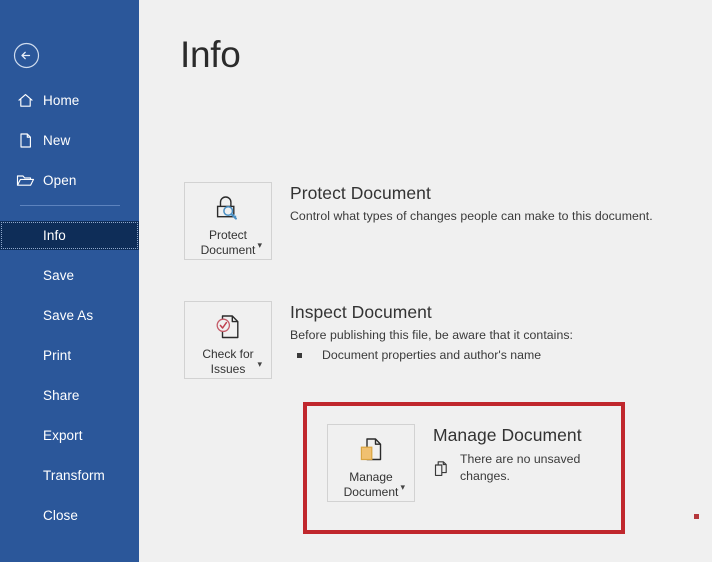 This screenshot has height=562, width=712. I want to click on sidebar-item-label: Save, so click(59, 275).